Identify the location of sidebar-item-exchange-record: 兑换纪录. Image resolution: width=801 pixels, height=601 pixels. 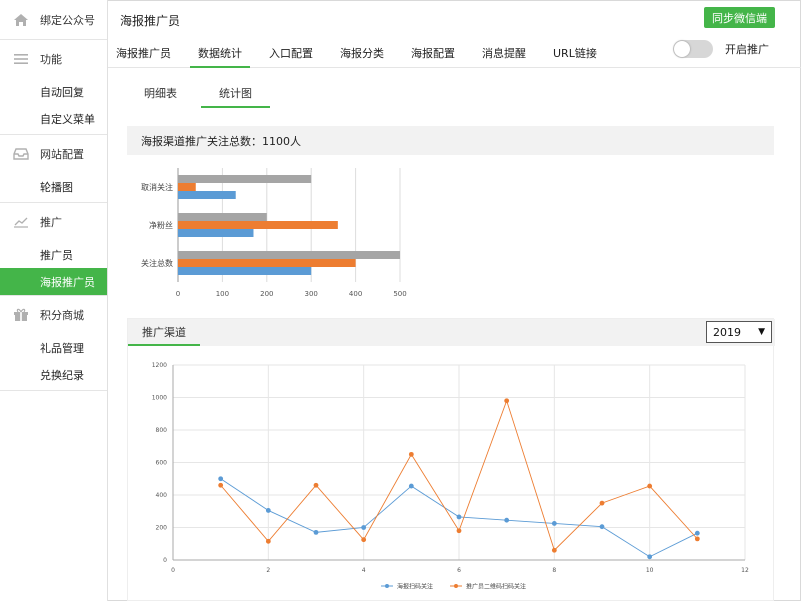
(53, 374).